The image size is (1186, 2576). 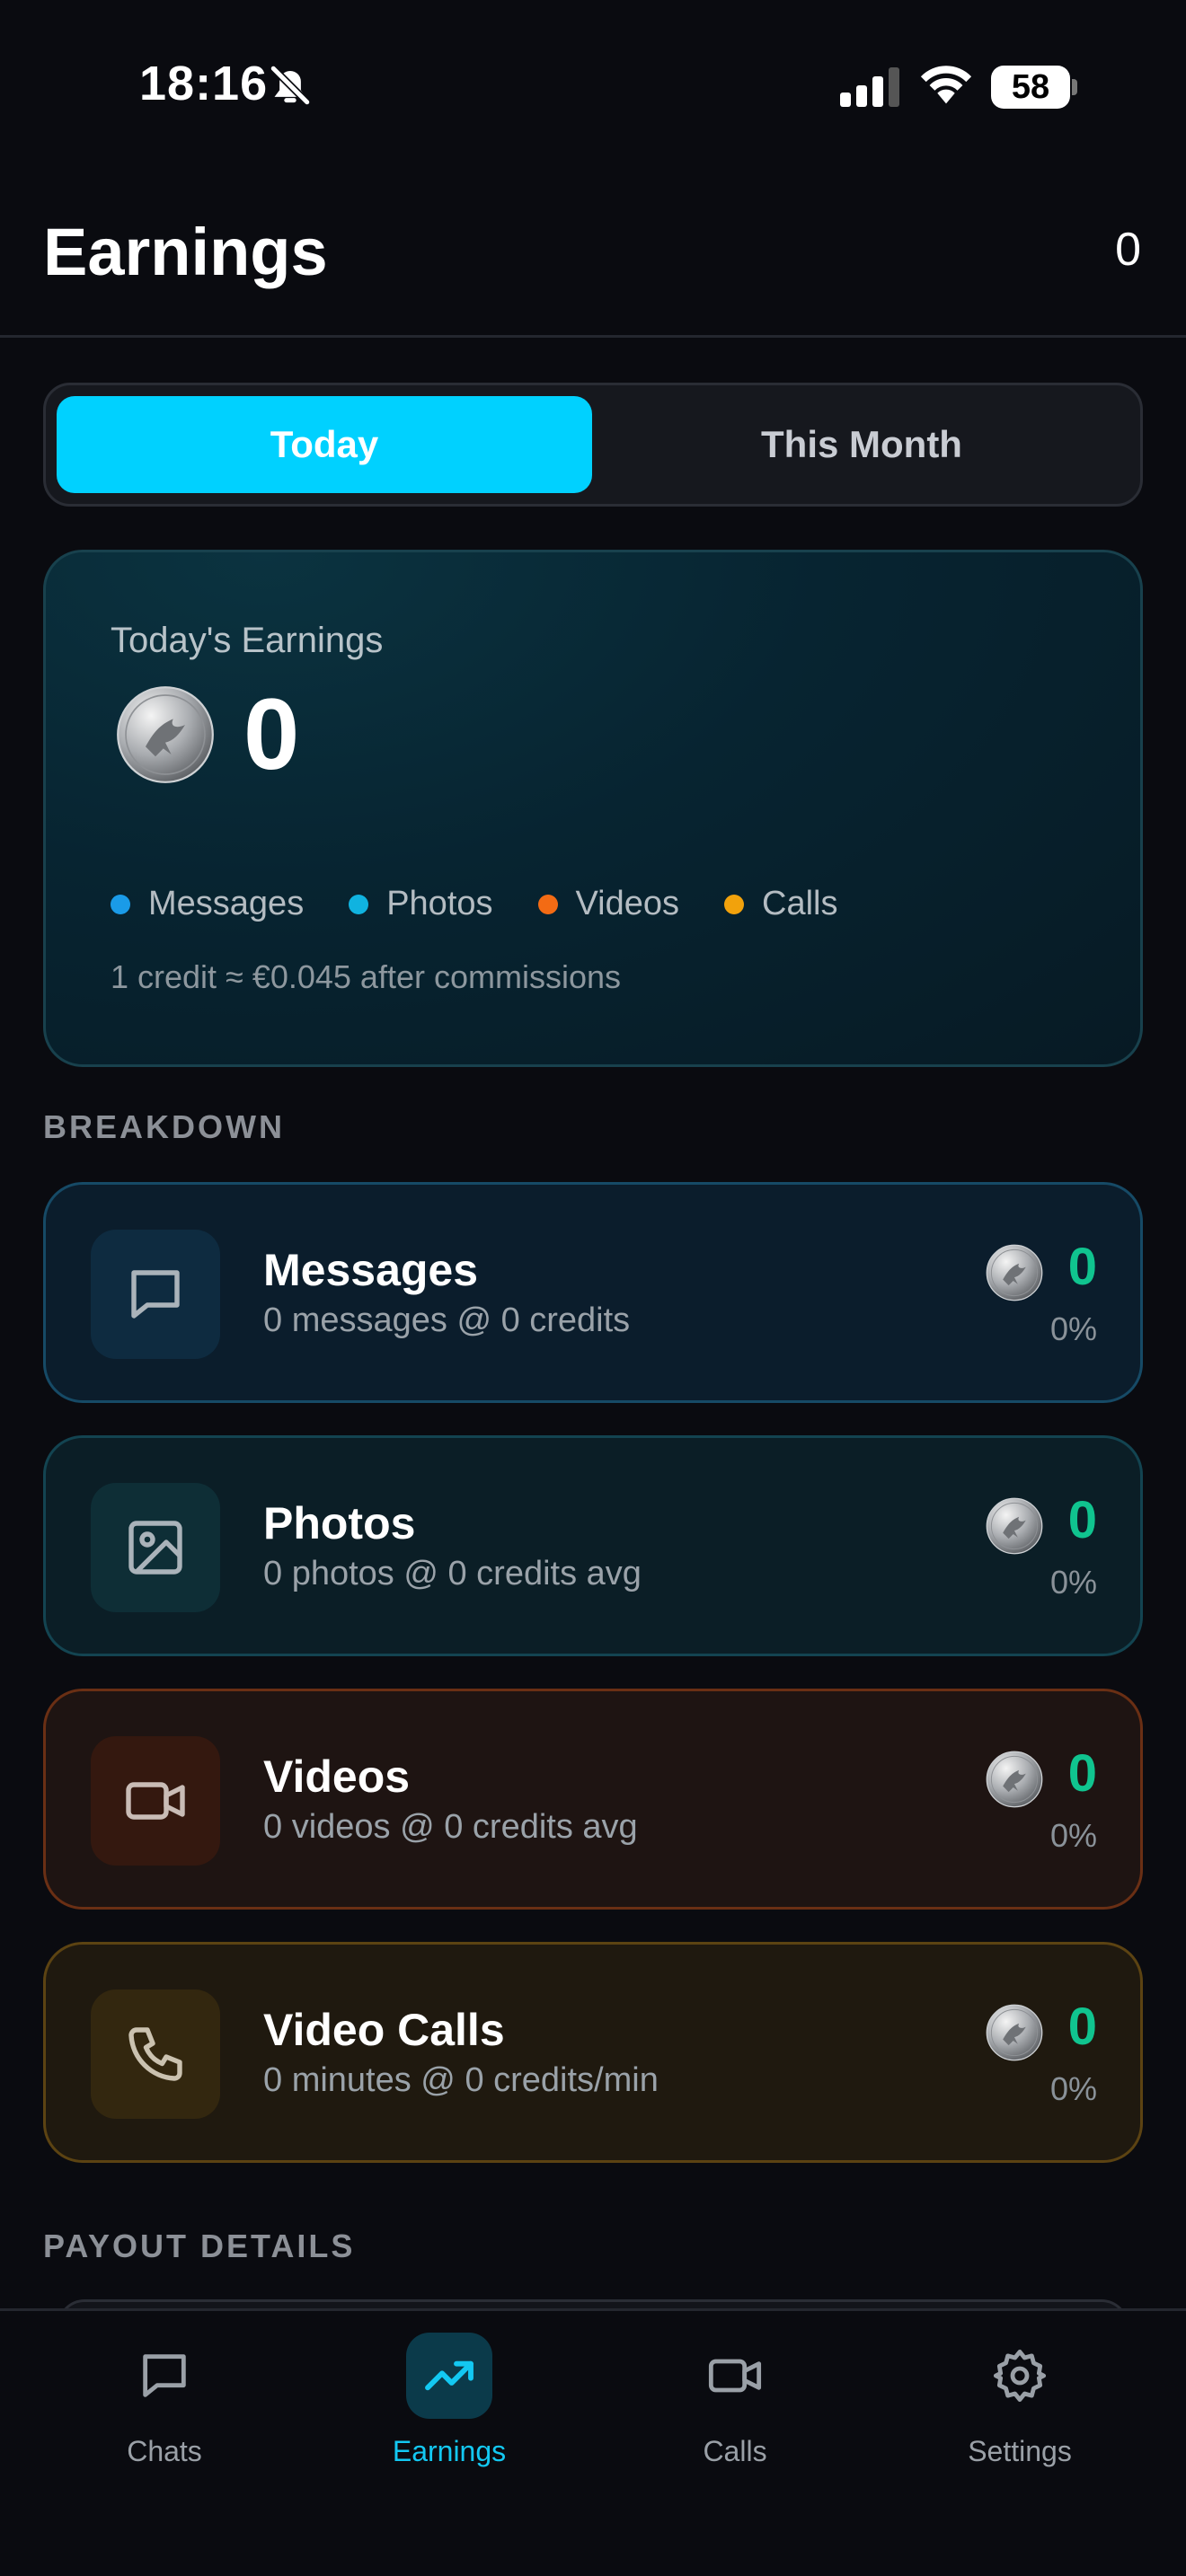 I want to click on legend-dot-videos, so click(x=547, y=904).